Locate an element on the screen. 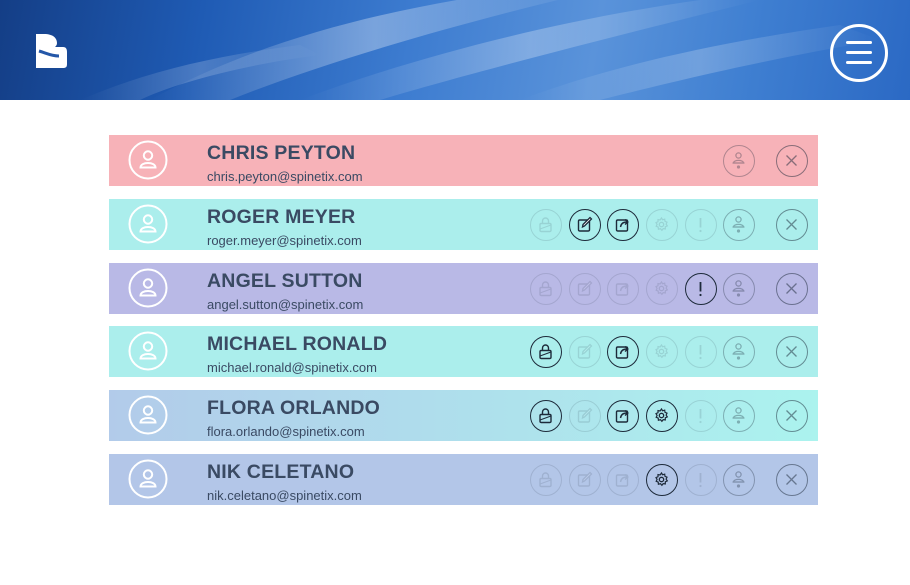 This screenshot has width=910, height=585. user-name: ROGER MEYER is located at coordinates (281, 216).